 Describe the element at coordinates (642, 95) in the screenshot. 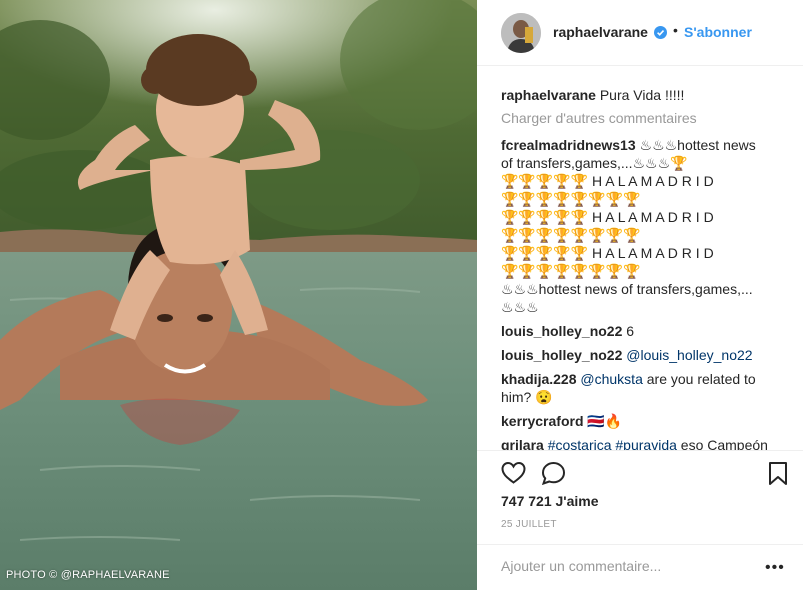

I see `caption-text: Pura Vida !!!!!` at that location.